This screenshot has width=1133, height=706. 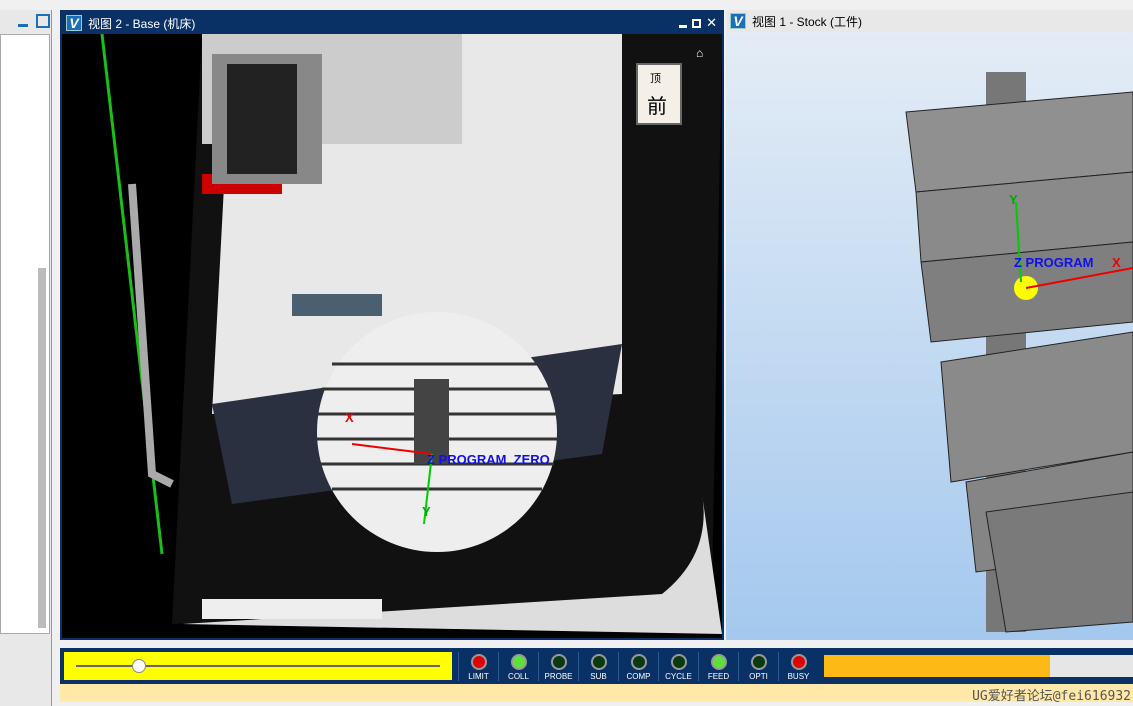 I want to click on led-busy: BUSY, so click(x=798, y=666).